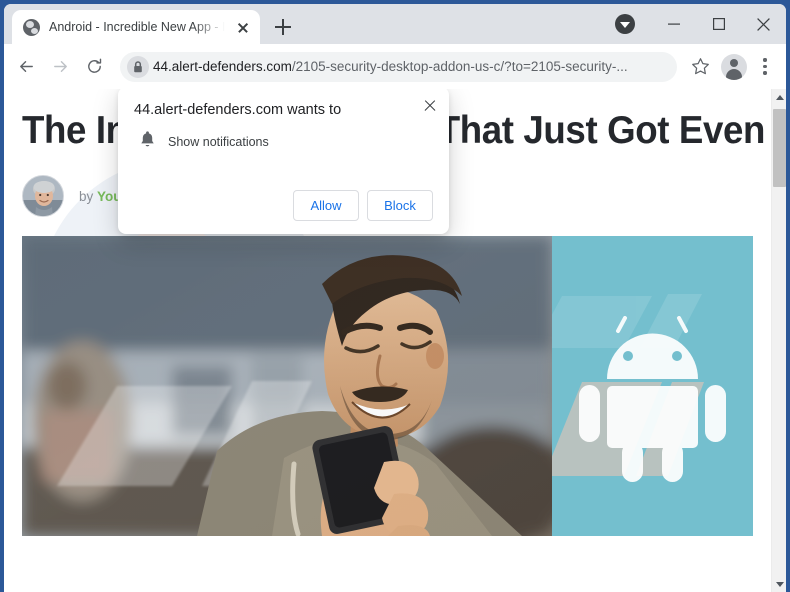 The height and width of the screenshot is (592, 790). Describe the element at coordinates (86, 196) in the screenshot. I see `byline-prefix: by` at that location.